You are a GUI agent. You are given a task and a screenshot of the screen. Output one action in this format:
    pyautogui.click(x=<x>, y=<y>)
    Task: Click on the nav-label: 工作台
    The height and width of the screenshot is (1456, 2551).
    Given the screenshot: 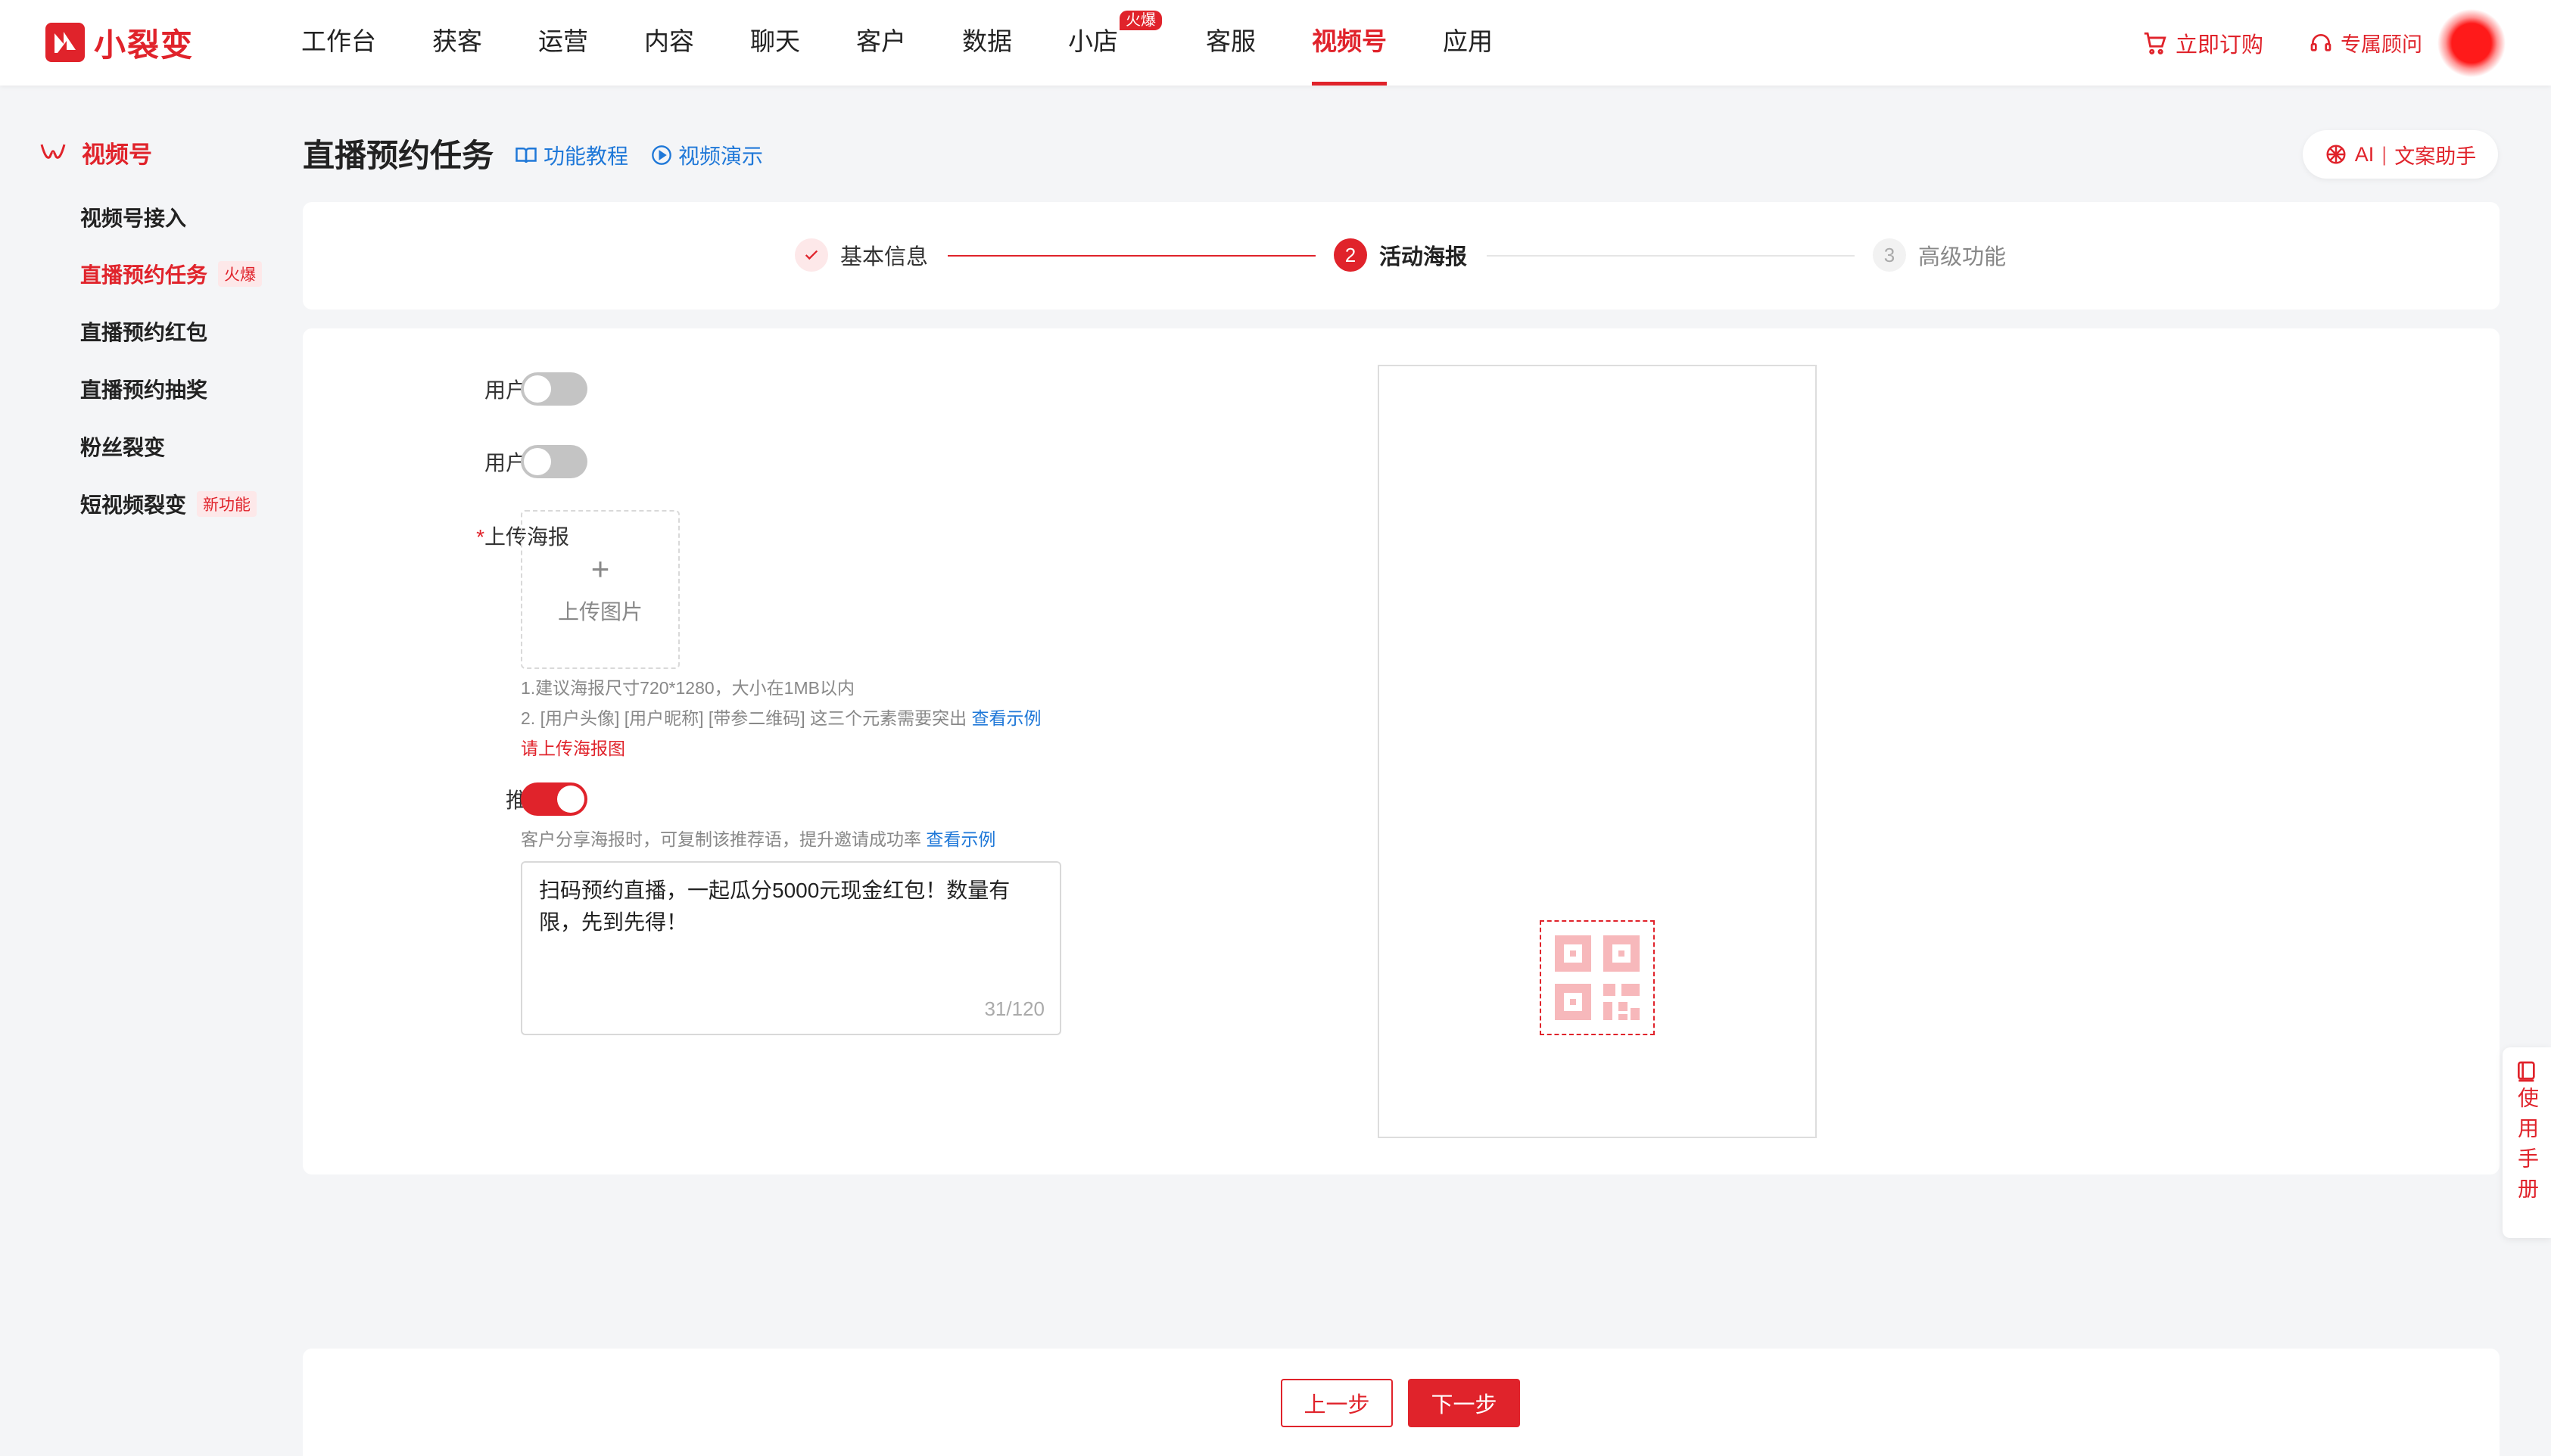 What is the action you would take?
    pyautogui.click(x=338, y=41)
    